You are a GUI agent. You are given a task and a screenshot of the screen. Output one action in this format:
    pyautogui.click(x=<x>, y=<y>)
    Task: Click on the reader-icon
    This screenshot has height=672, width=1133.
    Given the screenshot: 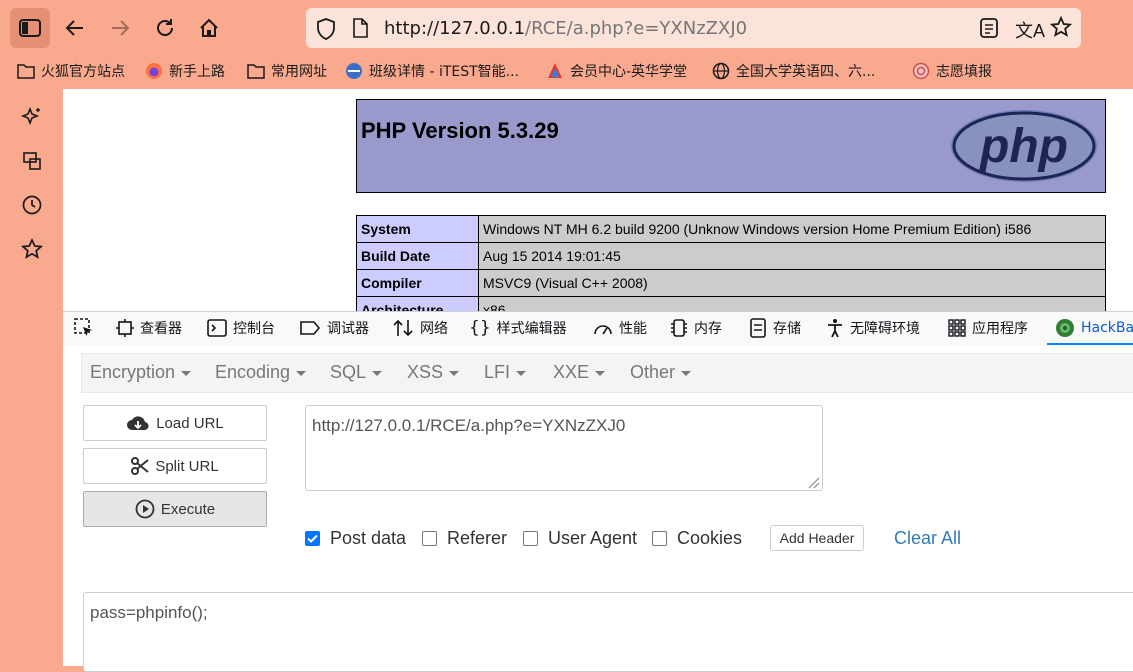 What is the action you would take?
    pyautogui.click(x=989, y=30)
    